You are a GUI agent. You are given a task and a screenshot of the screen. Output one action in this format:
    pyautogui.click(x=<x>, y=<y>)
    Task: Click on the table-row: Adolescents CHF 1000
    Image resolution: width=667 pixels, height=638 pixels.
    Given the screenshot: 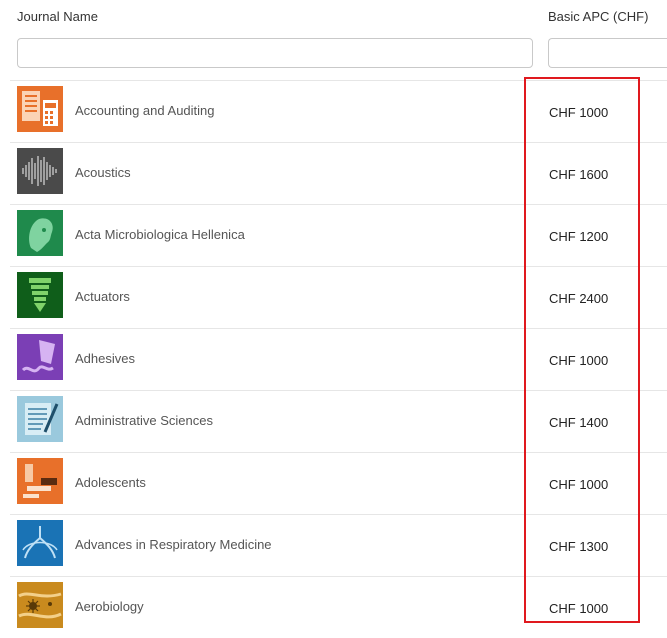 What is the action you would take?
    pyautogui.click(x=338, y=483)
    